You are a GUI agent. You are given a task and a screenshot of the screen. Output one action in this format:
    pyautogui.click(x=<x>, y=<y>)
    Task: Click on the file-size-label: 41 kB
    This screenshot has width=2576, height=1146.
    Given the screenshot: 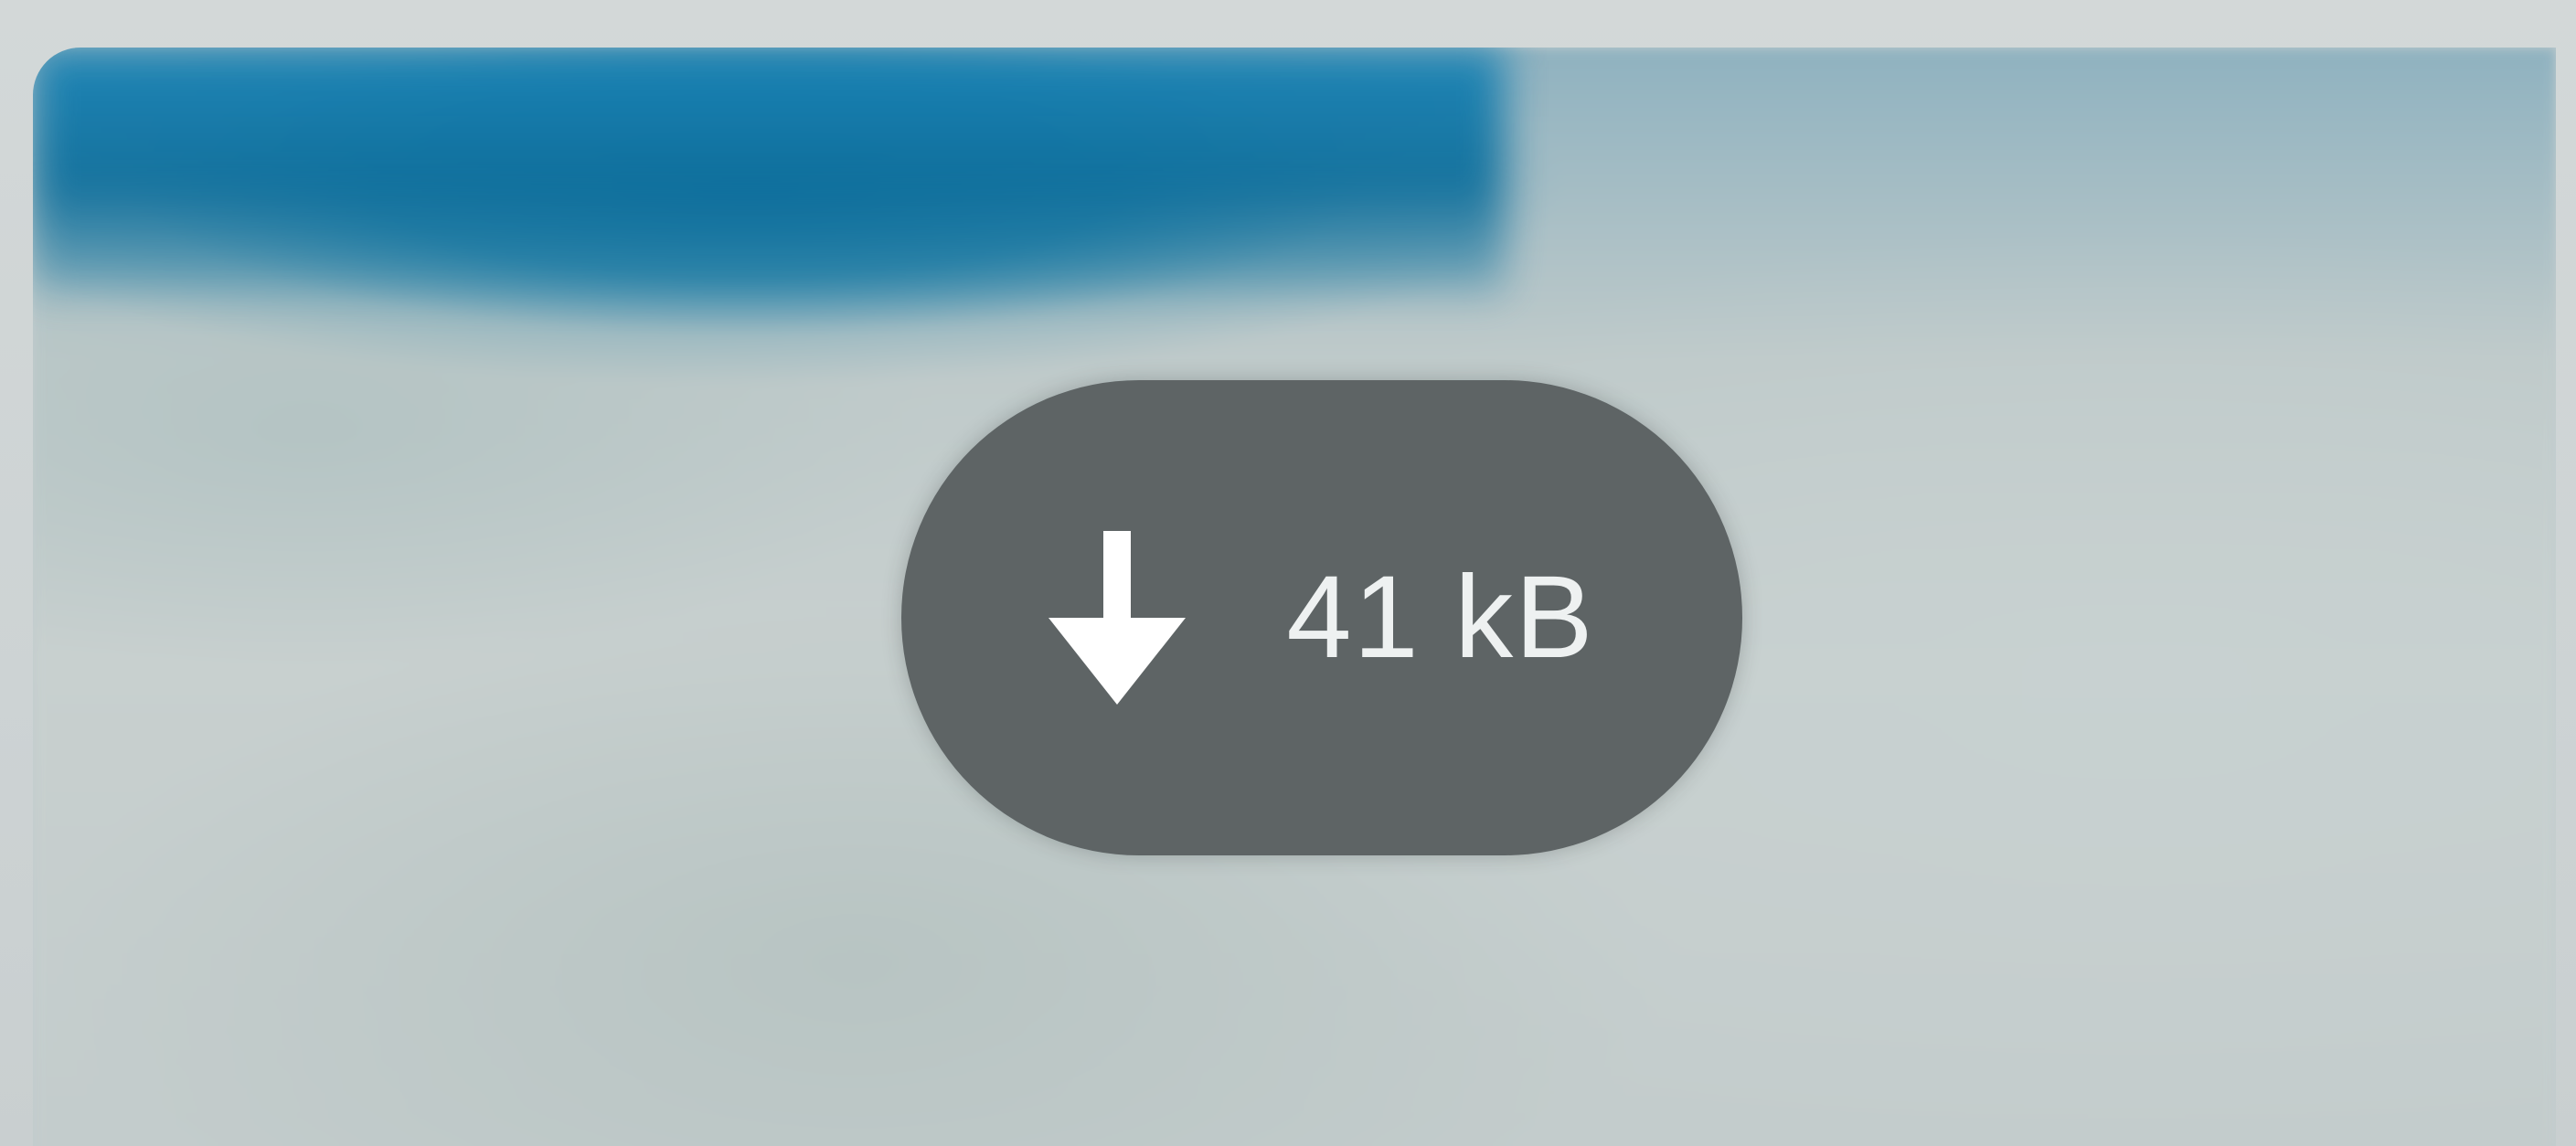 What is the action you would take?
    pyautogui.click(x=1440, y=617)
    